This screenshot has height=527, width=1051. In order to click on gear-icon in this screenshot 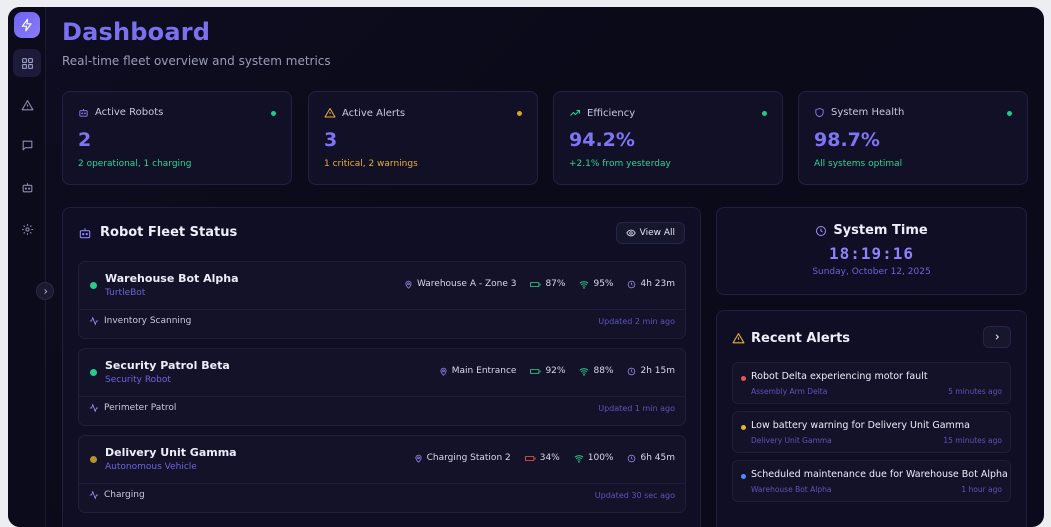, I will do `click(27, 229)`.